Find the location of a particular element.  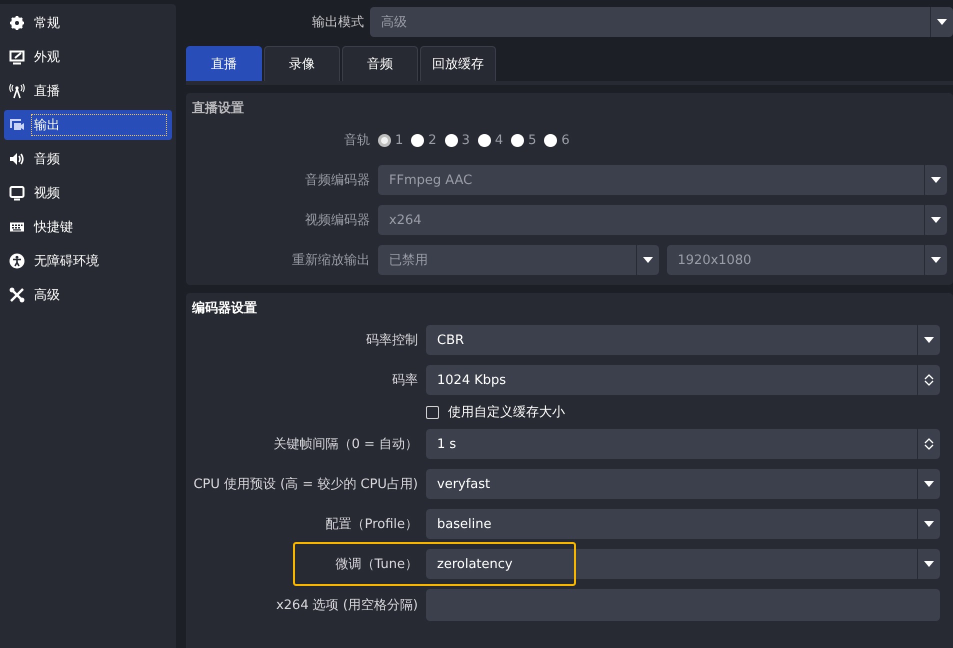

gear-icon is located at coordinates (17, 23).